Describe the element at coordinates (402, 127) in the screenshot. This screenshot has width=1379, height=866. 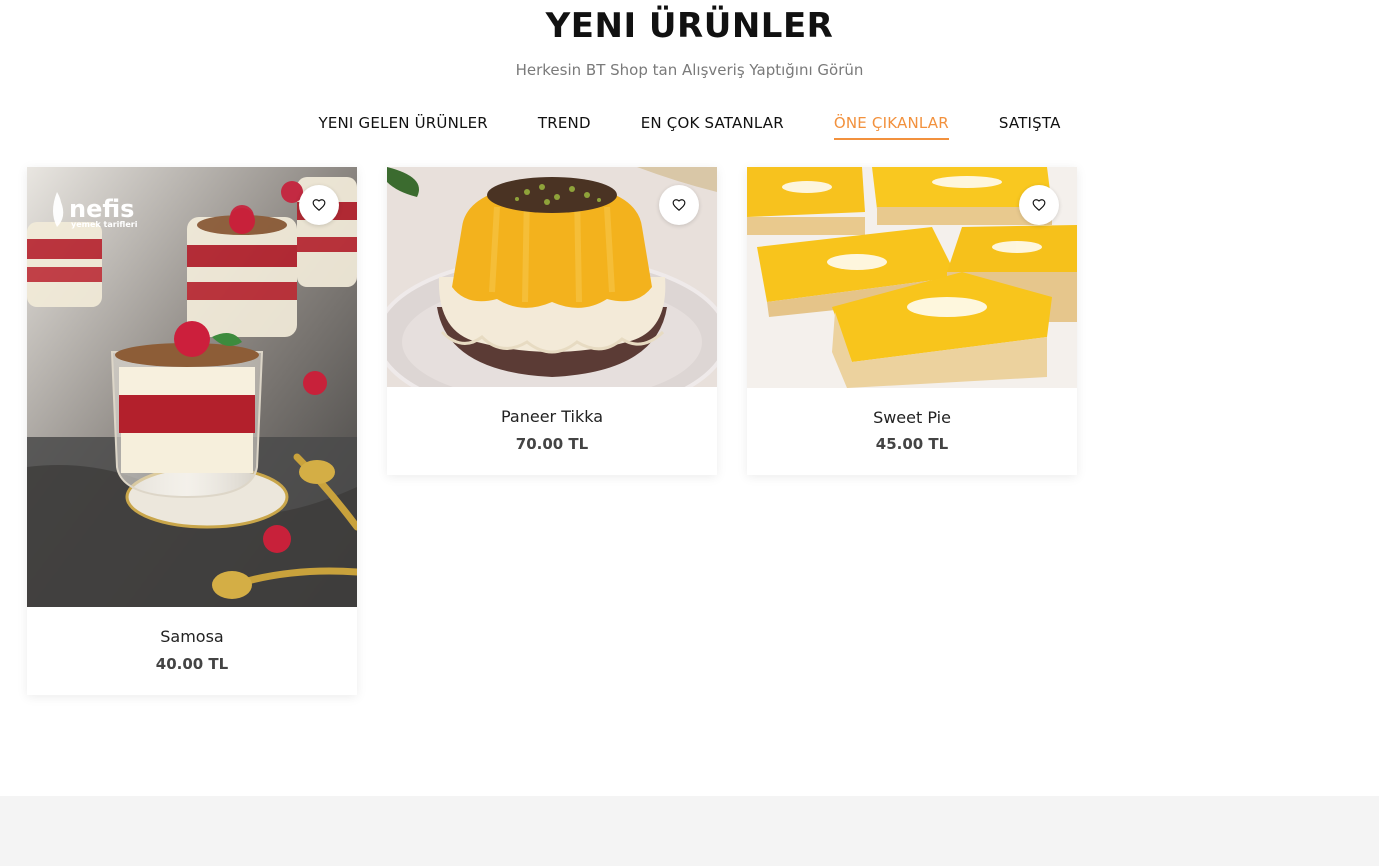
I see `tab-new-arrivals: YENI GELEN ÜRÜNLER` at that location.